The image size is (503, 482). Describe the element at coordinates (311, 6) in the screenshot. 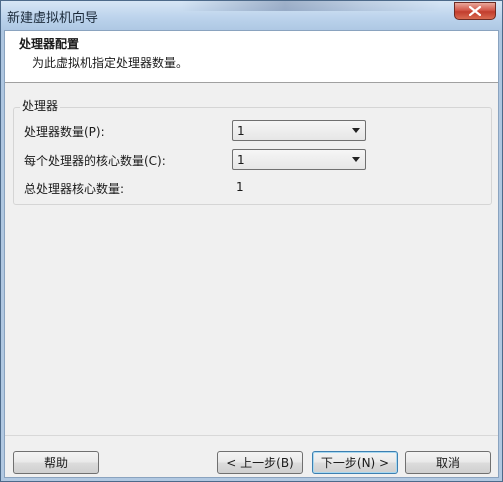

I see `title-bar-decoration` at that location.